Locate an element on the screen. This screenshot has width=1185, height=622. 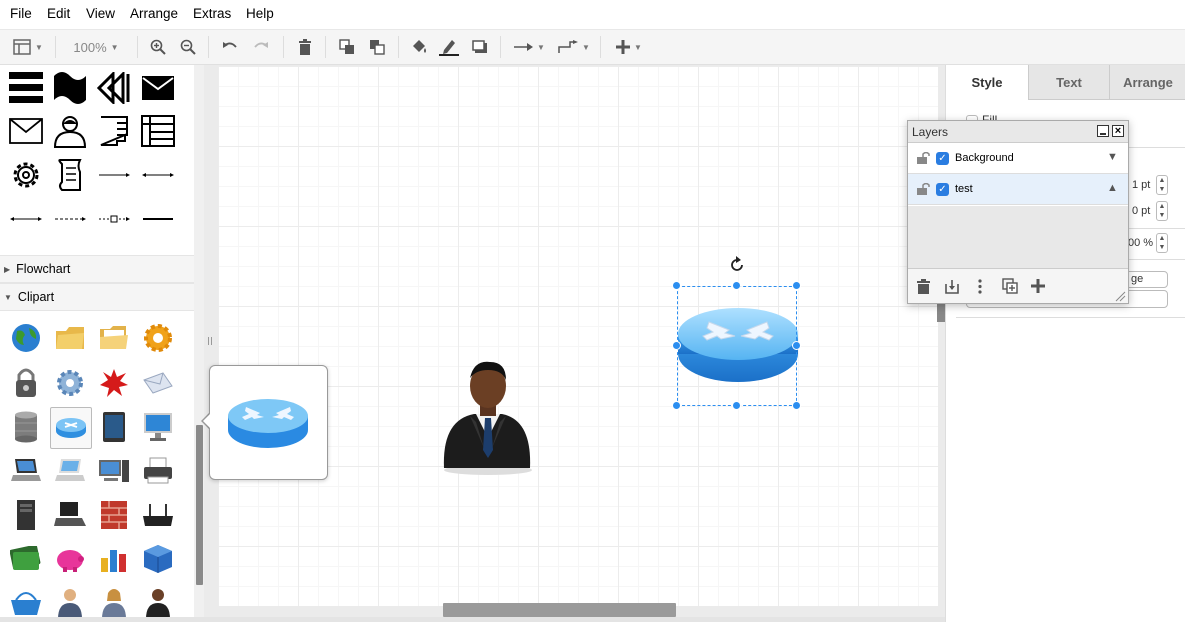
menu-edit: Edit is located at coordinates (58, 13).